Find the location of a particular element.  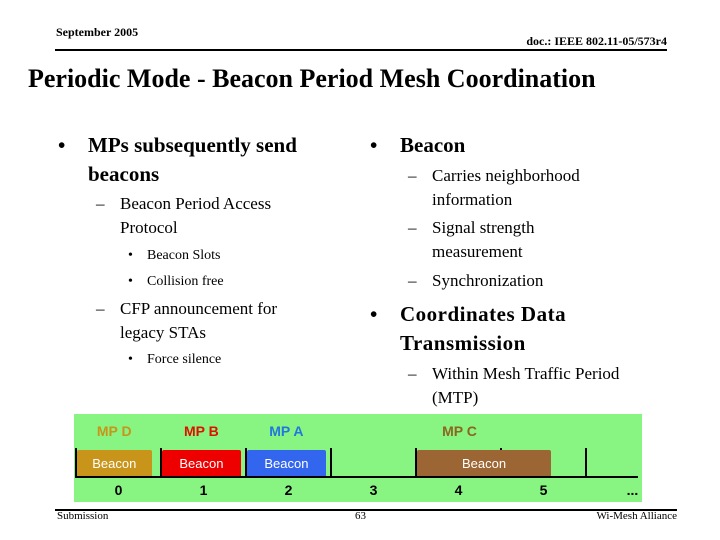

sub-bullet-text-line1: Carries neighborhood is located at coordinates (506, 175).